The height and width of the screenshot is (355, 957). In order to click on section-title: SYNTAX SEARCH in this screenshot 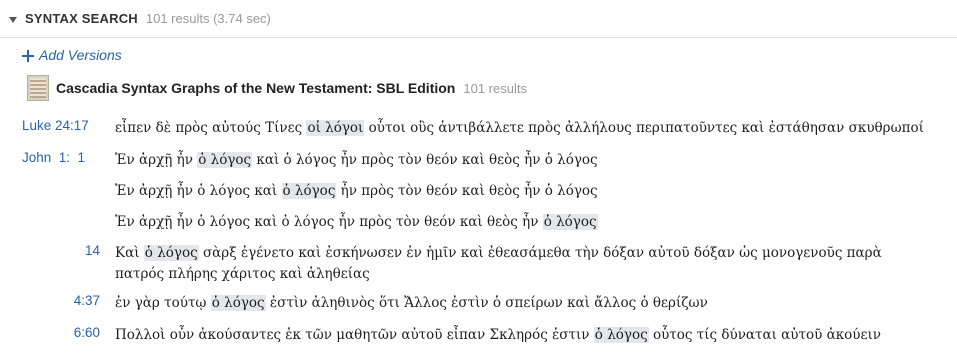, I will do `click(81, 18)`.